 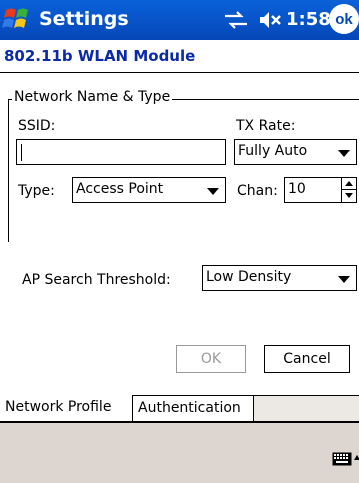 I want to click on ssid-input, so click(x=121, y=152).